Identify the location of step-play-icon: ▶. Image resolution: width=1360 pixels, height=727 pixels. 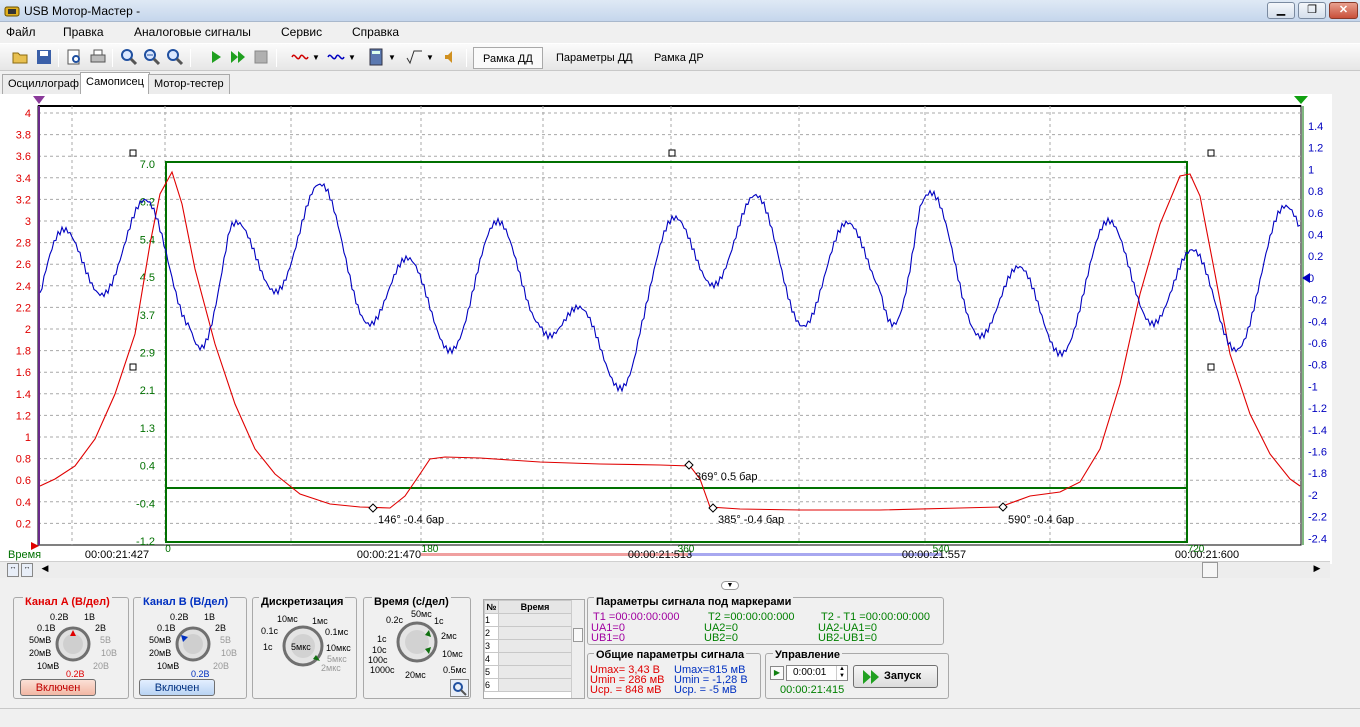
(777, 673).